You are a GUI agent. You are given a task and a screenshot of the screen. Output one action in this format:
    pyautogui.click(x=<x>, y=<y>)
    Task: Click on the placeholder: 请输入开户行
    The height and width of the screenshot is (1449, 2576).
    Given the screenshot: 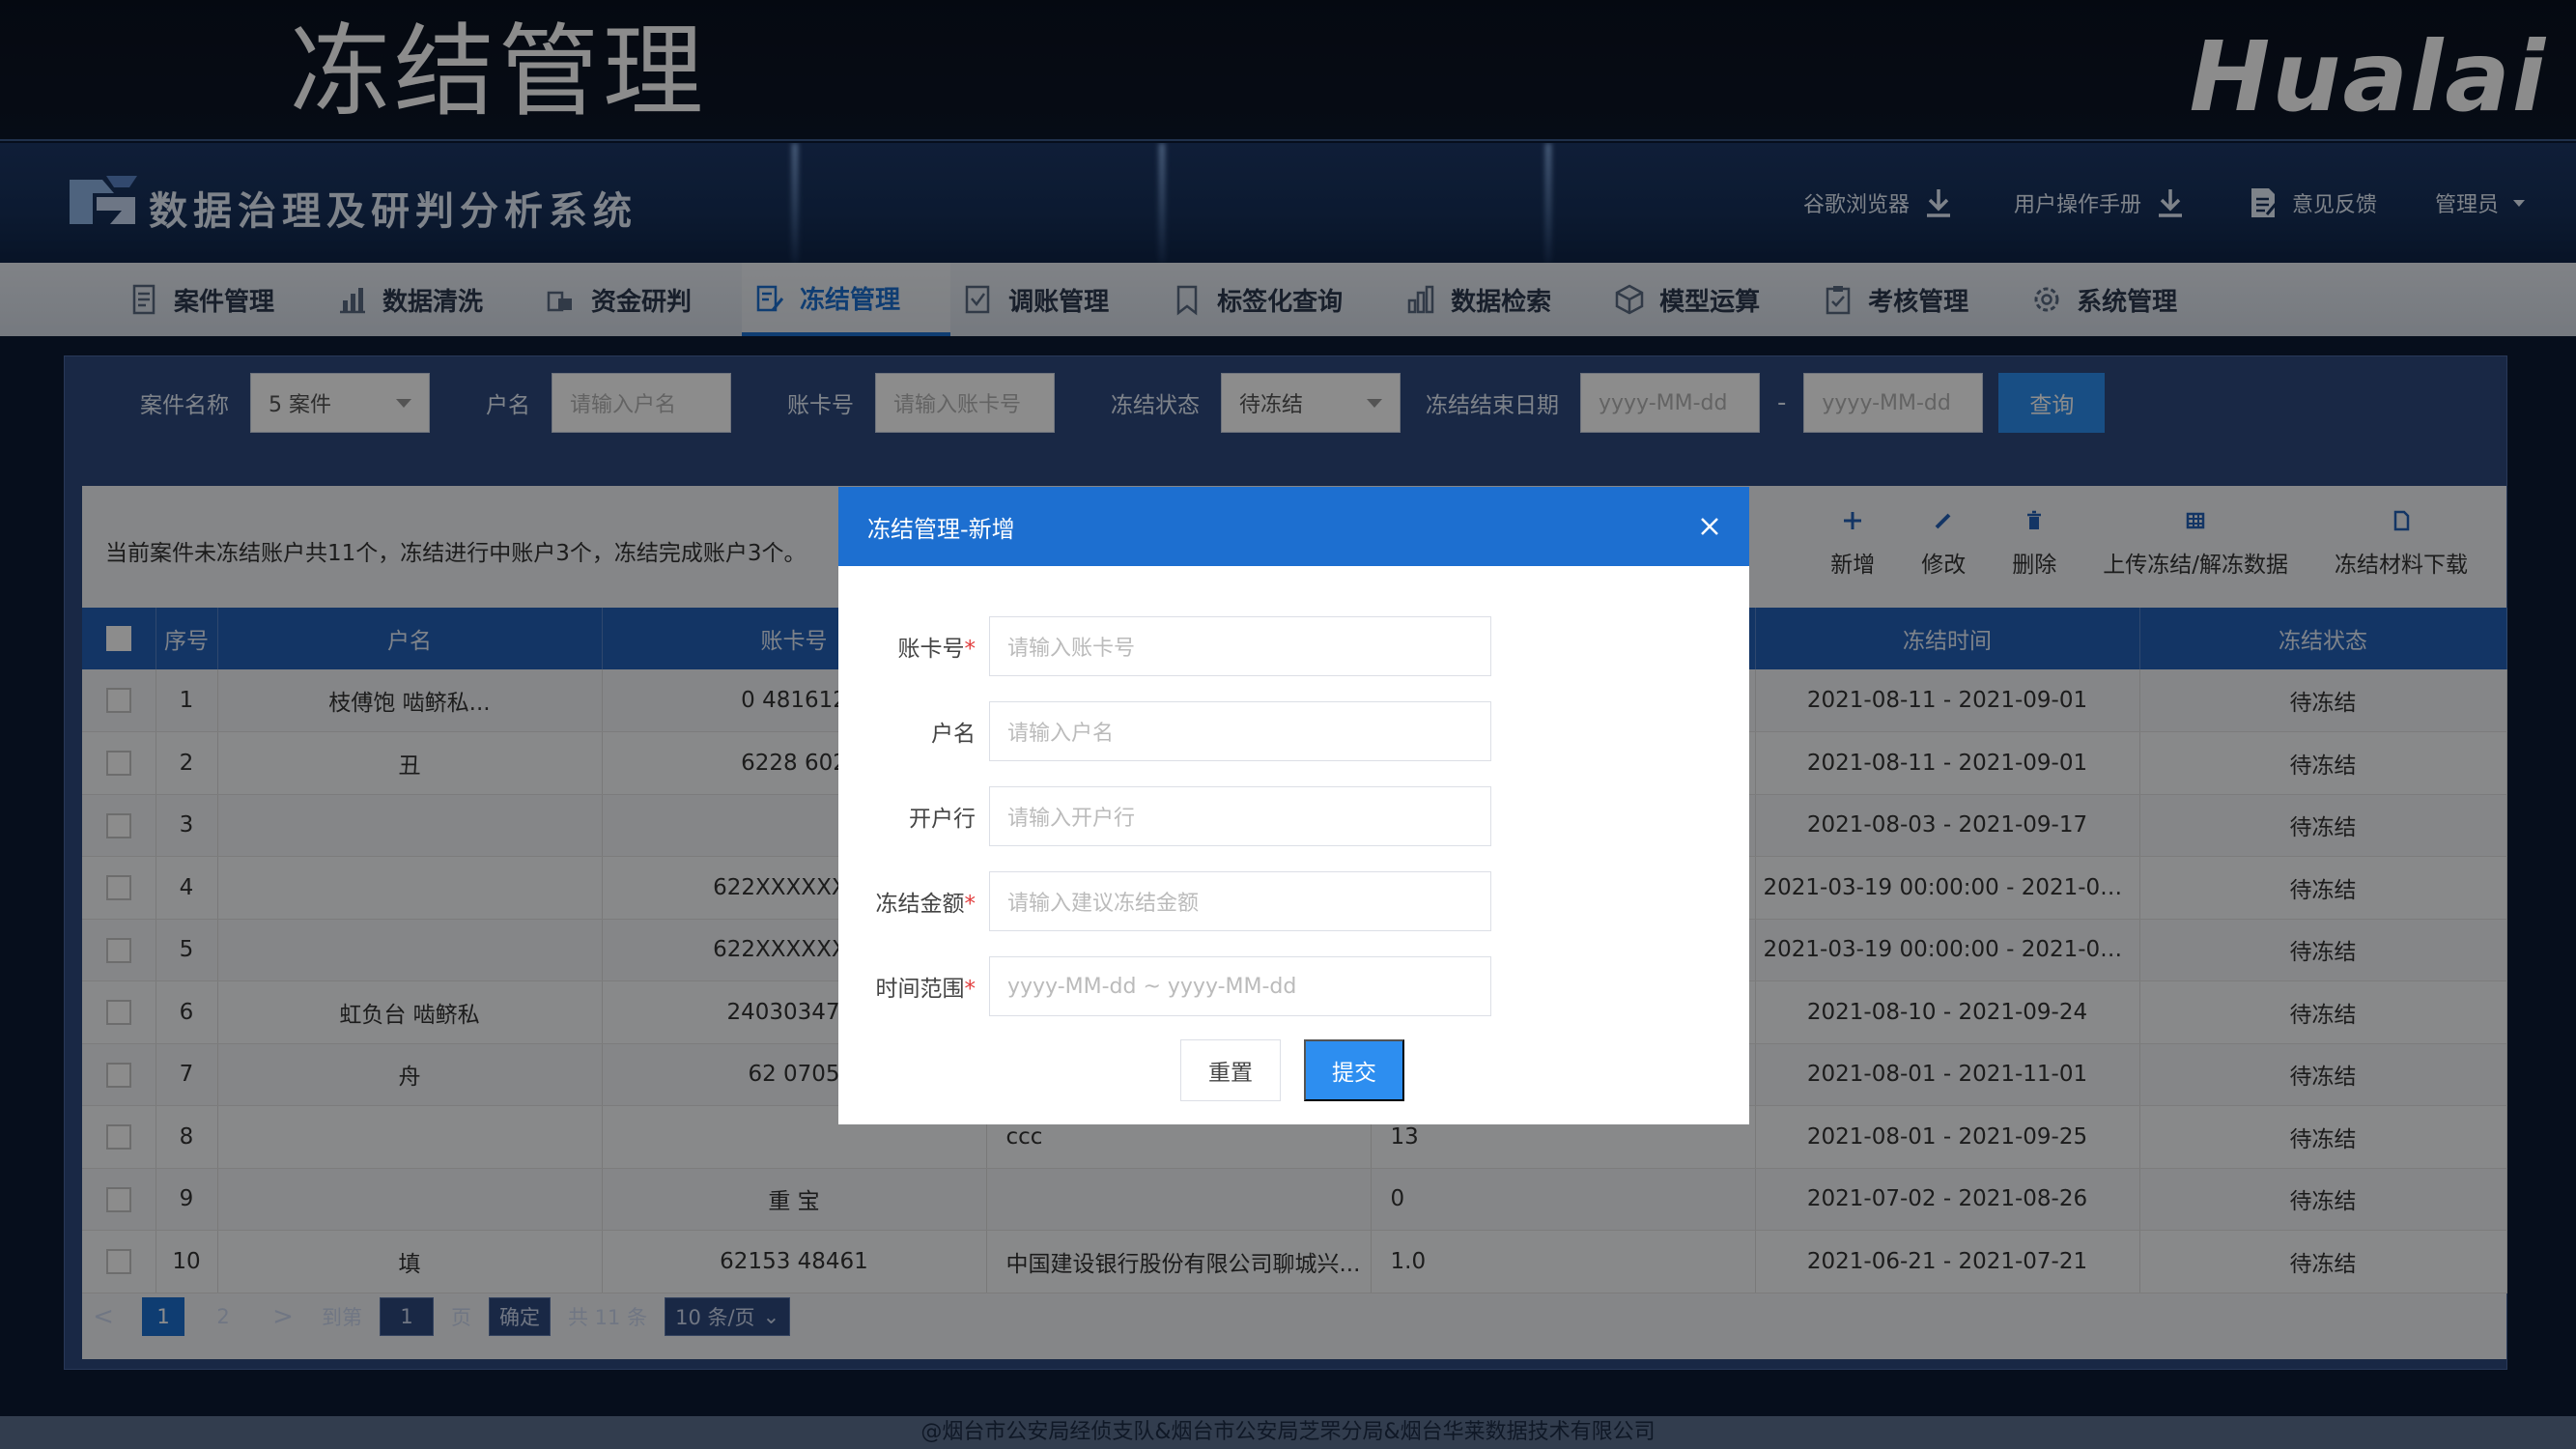 What is the action you would take?
    pyautogui.click(x=1071, y=819)
    